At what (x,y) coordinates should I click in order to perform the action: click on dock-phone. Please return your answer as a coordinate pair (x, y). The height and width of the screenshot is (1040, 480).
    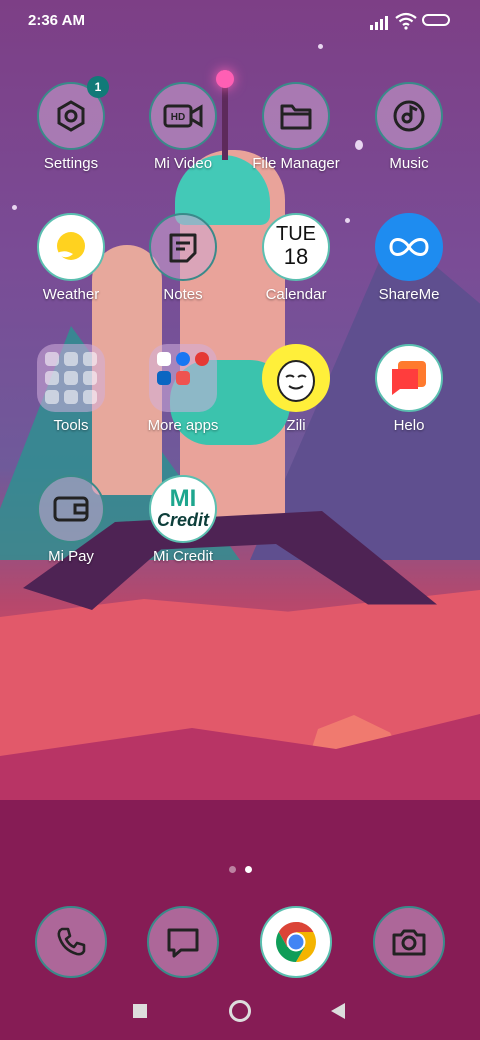
    Looking at the image, I should click on (71, 942).